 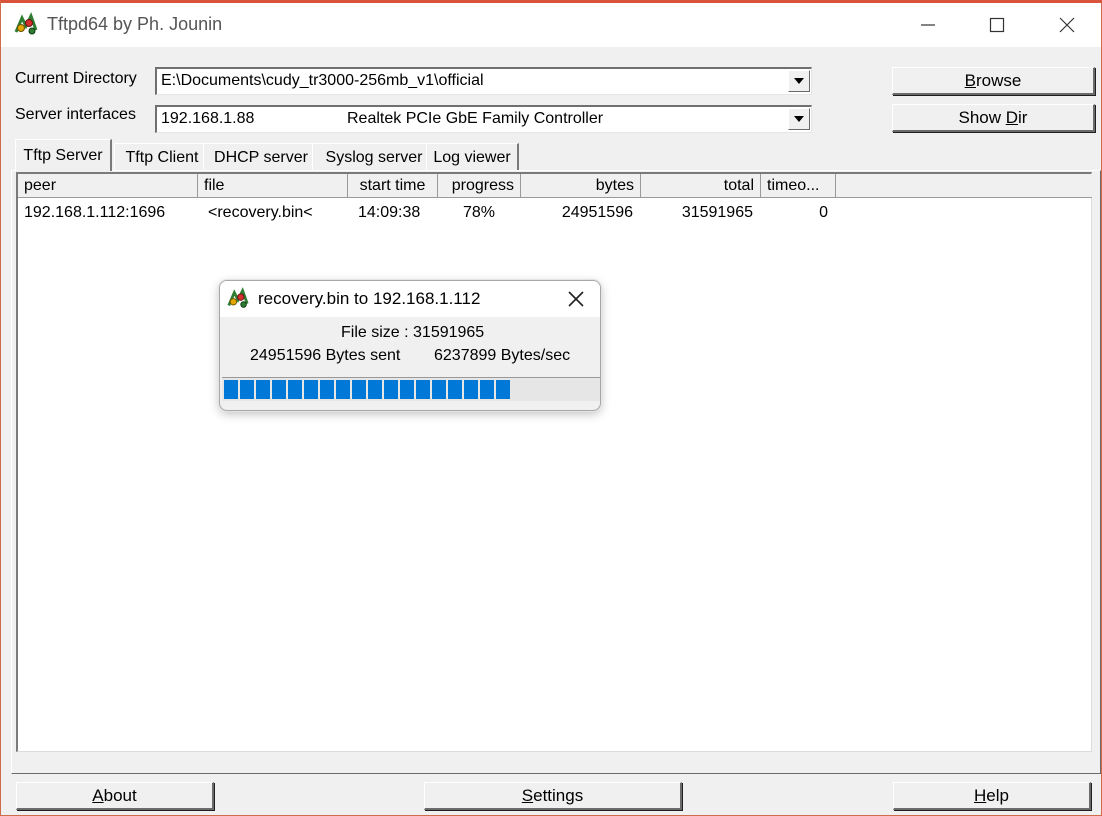 I want to click on settings-button: Settings, so click(x=553, y=796).